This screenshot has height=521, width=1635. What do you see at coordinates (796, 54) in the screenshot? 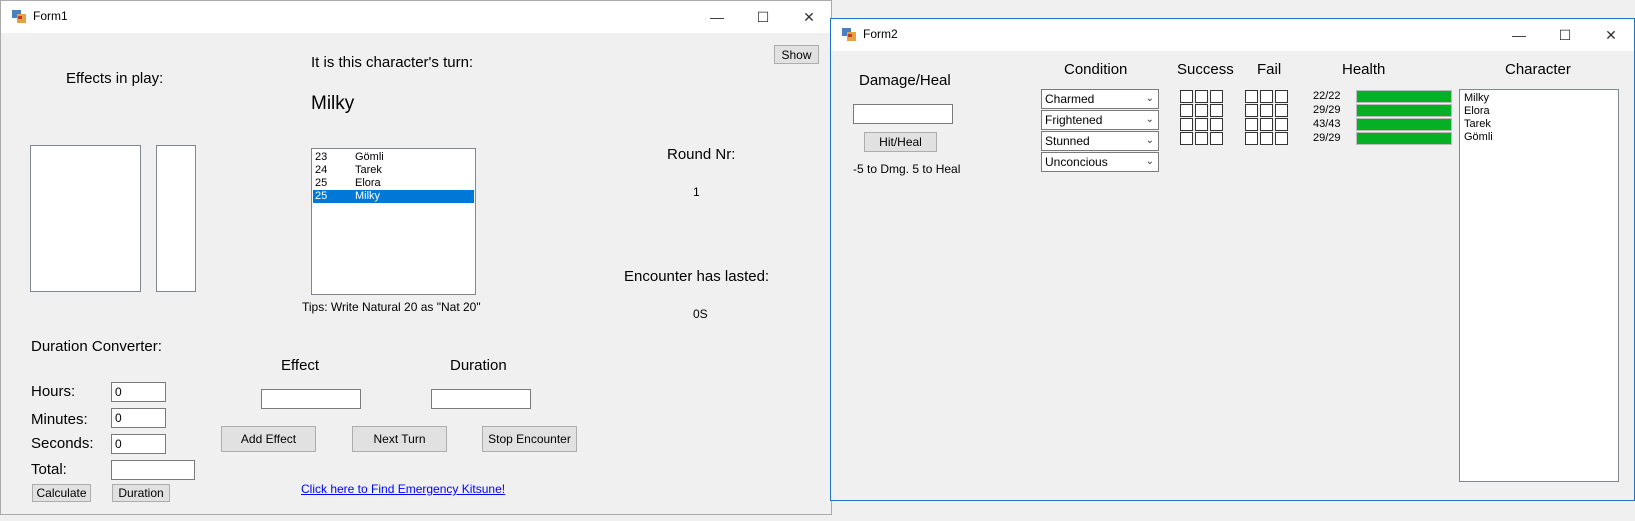
I see `show-button: Show` at bounding box center [796, 54].